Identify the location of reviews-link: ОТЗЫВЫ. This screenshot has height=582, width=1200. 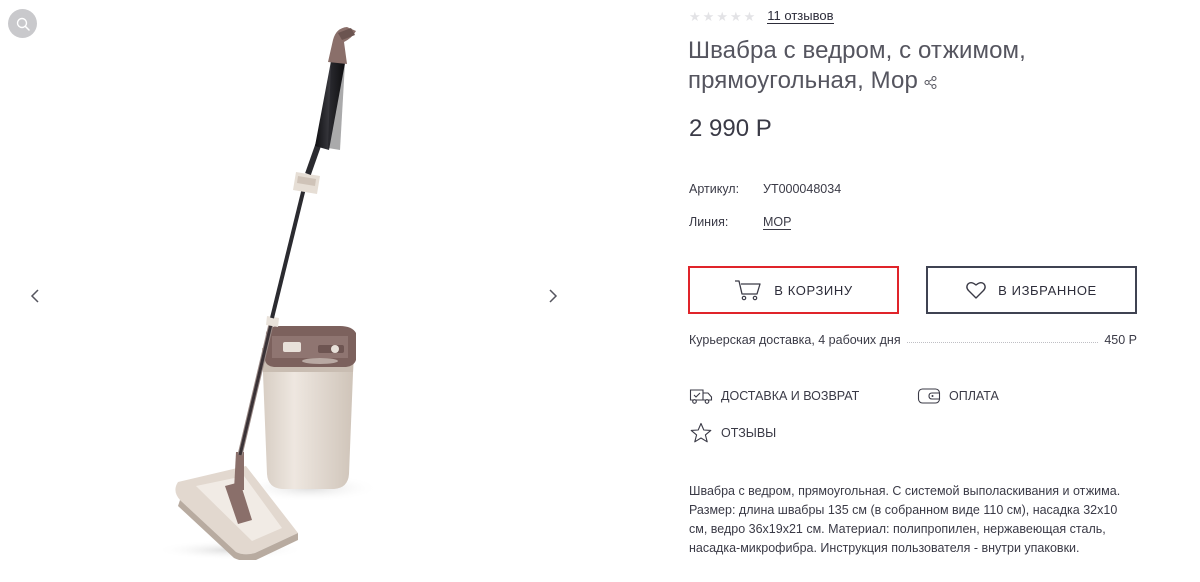
(732, 433).